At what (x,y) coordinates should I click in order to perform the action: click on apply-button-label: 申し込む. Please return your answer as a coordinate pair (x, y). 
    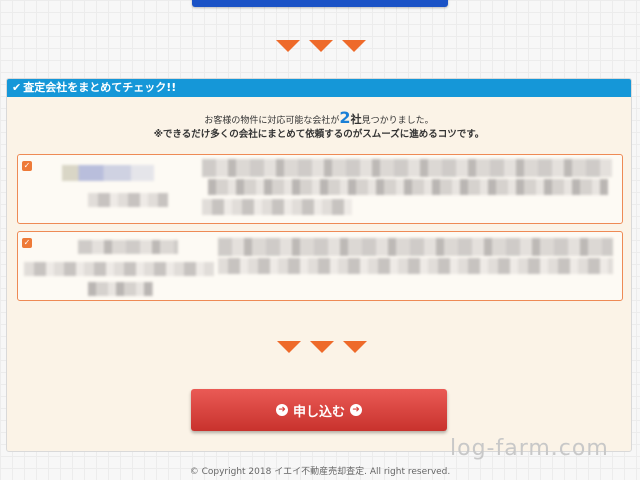
    Looking at the image, I should click on (318, 412).